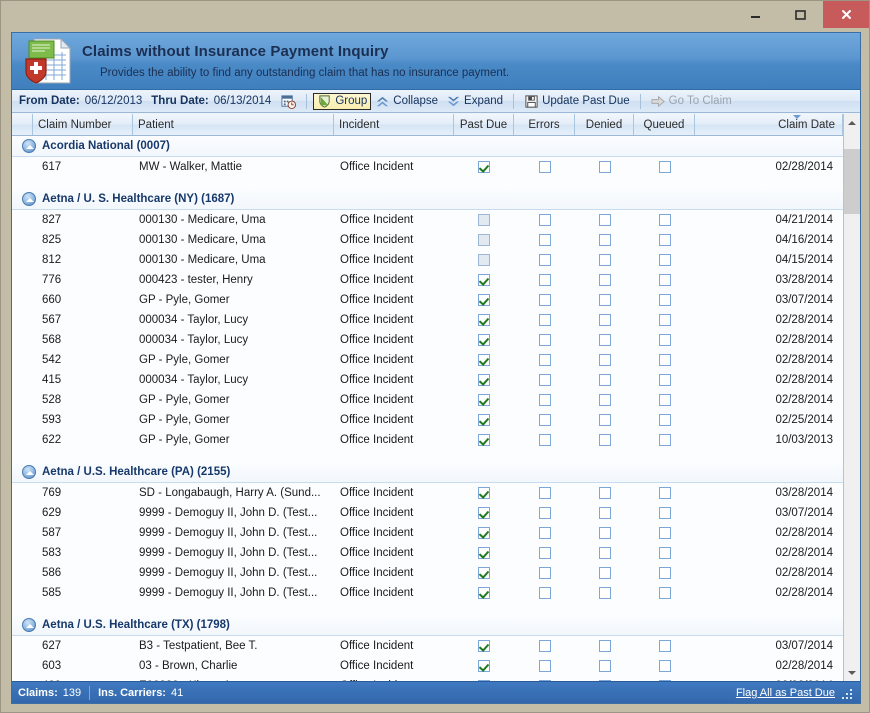  What do you see at coordinates (427, 625) in the screenshot?
I see `group-header-row: Aetna / U.S. Healthcare (TX) (1798)` at bounding box center [427, 625].